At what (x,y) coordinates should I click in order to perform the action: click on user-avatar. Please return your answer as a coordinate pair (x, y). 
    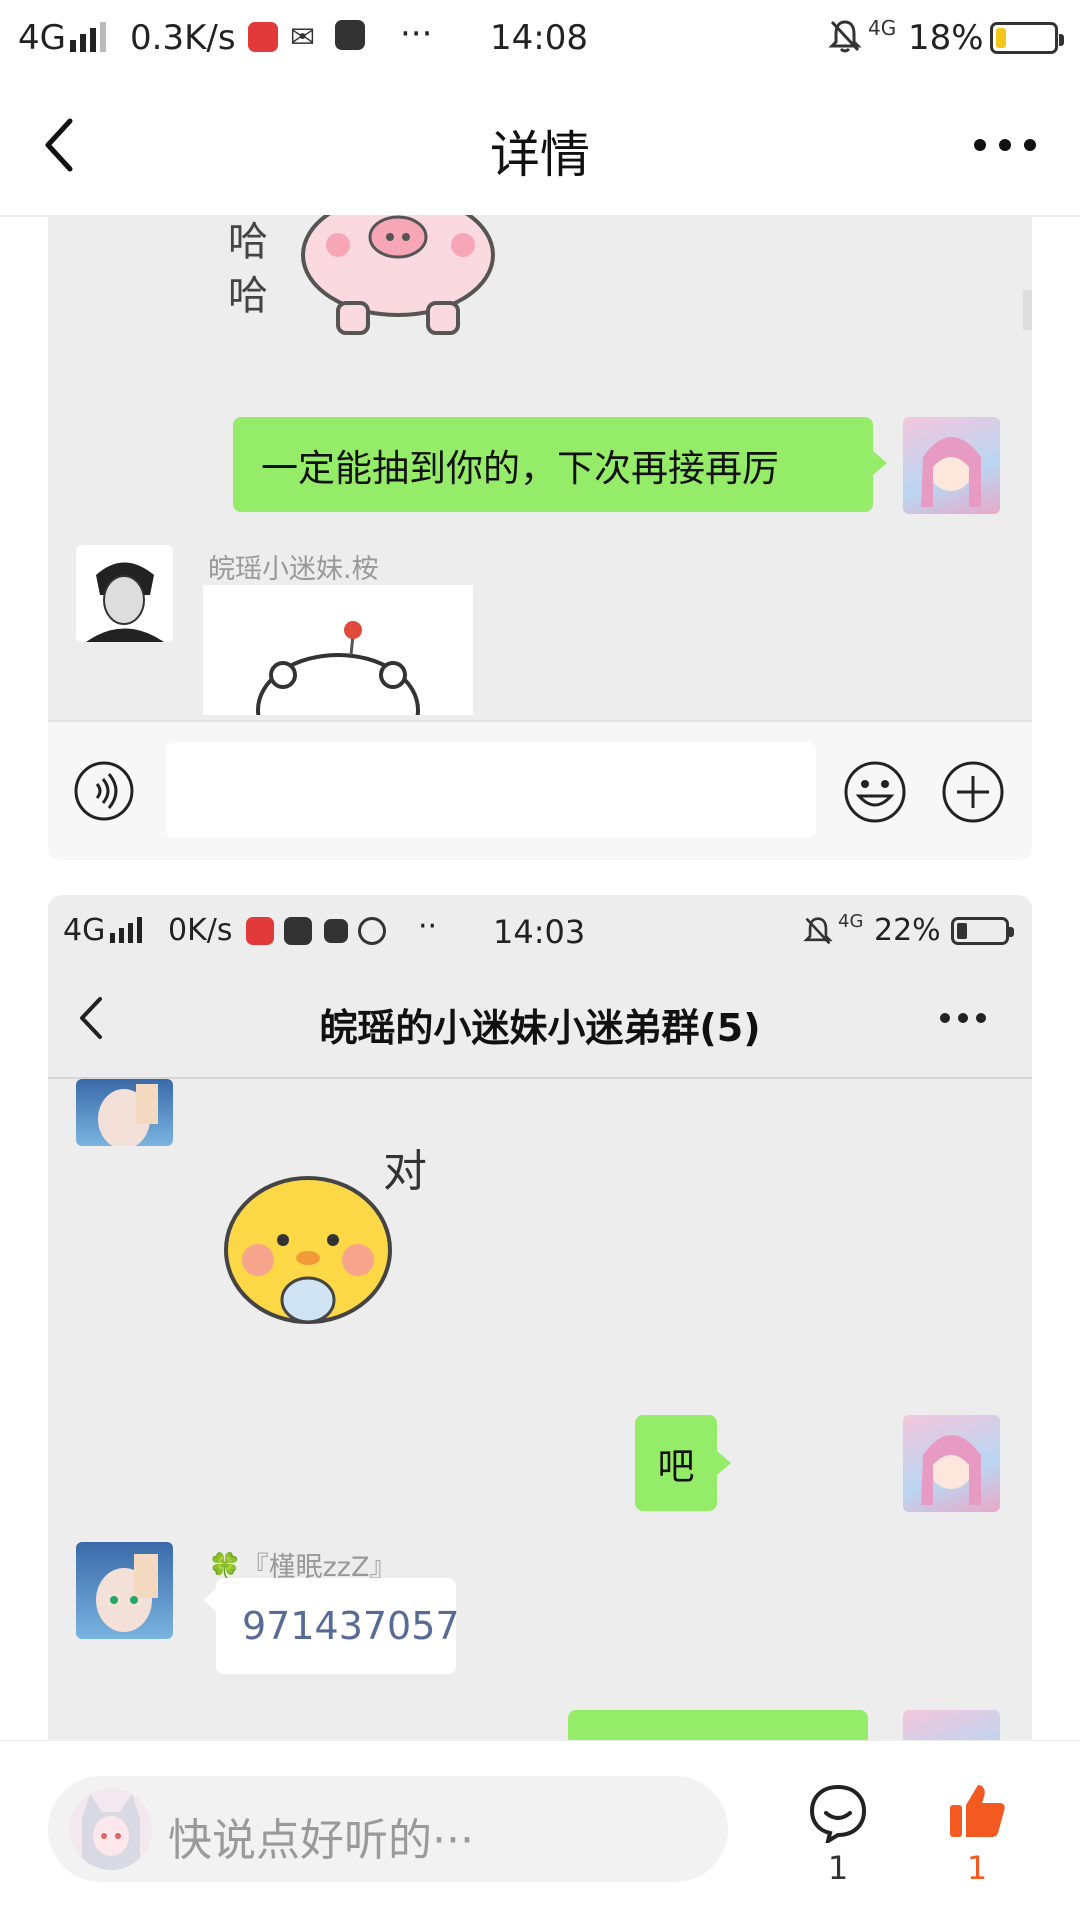
    Looking at the image, I should click on (111, 1829).